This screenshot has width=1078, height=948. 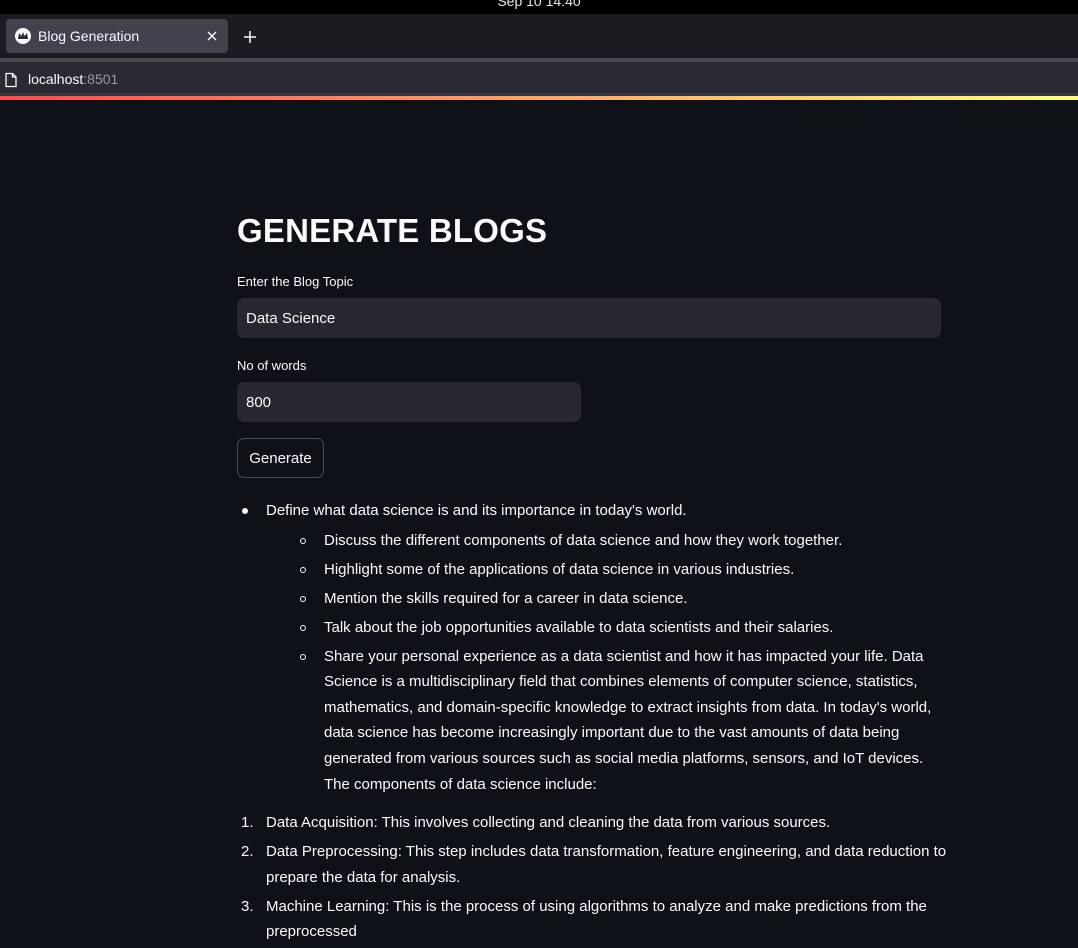 What do you see at coordinates (247, 906) in the screenshot?
I see `list-number: 3.` at bounding box center [247, 906].